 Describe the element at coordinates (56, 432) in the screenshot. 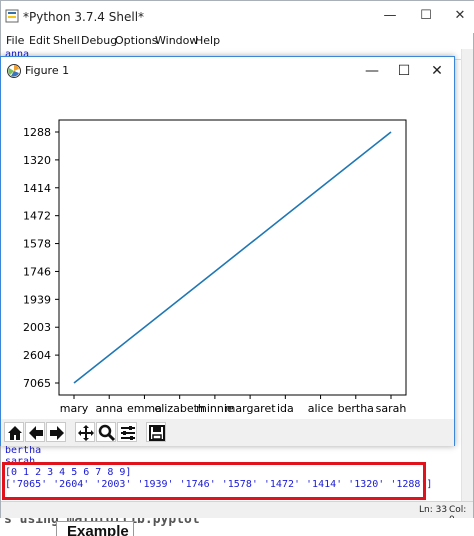

I see `forward-icon` at that location.